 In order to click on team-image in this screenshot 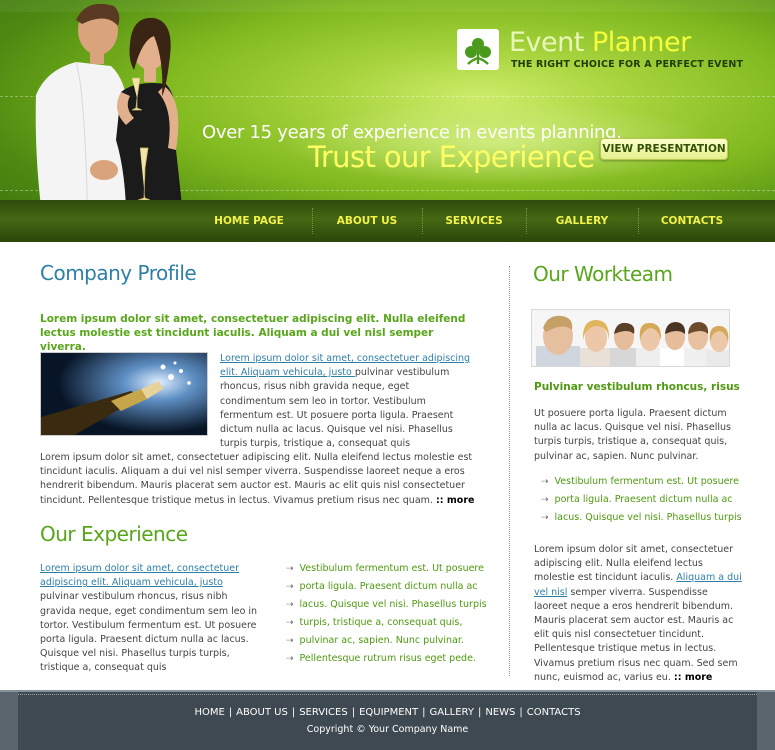, I will do `click(630, 338)`.